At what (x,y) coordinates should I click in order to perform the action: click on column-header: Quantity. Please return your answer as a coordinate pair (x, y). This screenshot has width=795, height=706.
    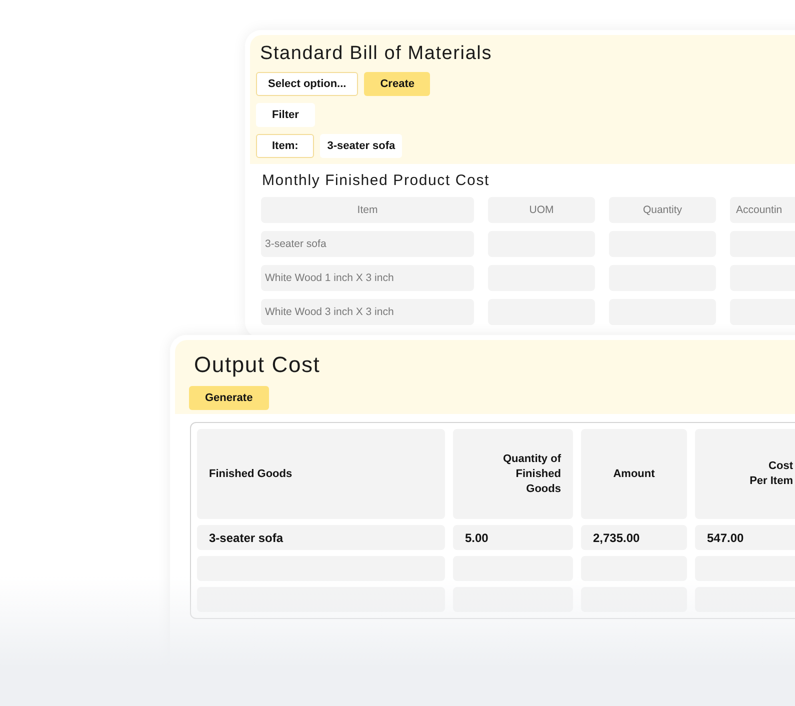
    Looking at the image, I should click on (662, 210).